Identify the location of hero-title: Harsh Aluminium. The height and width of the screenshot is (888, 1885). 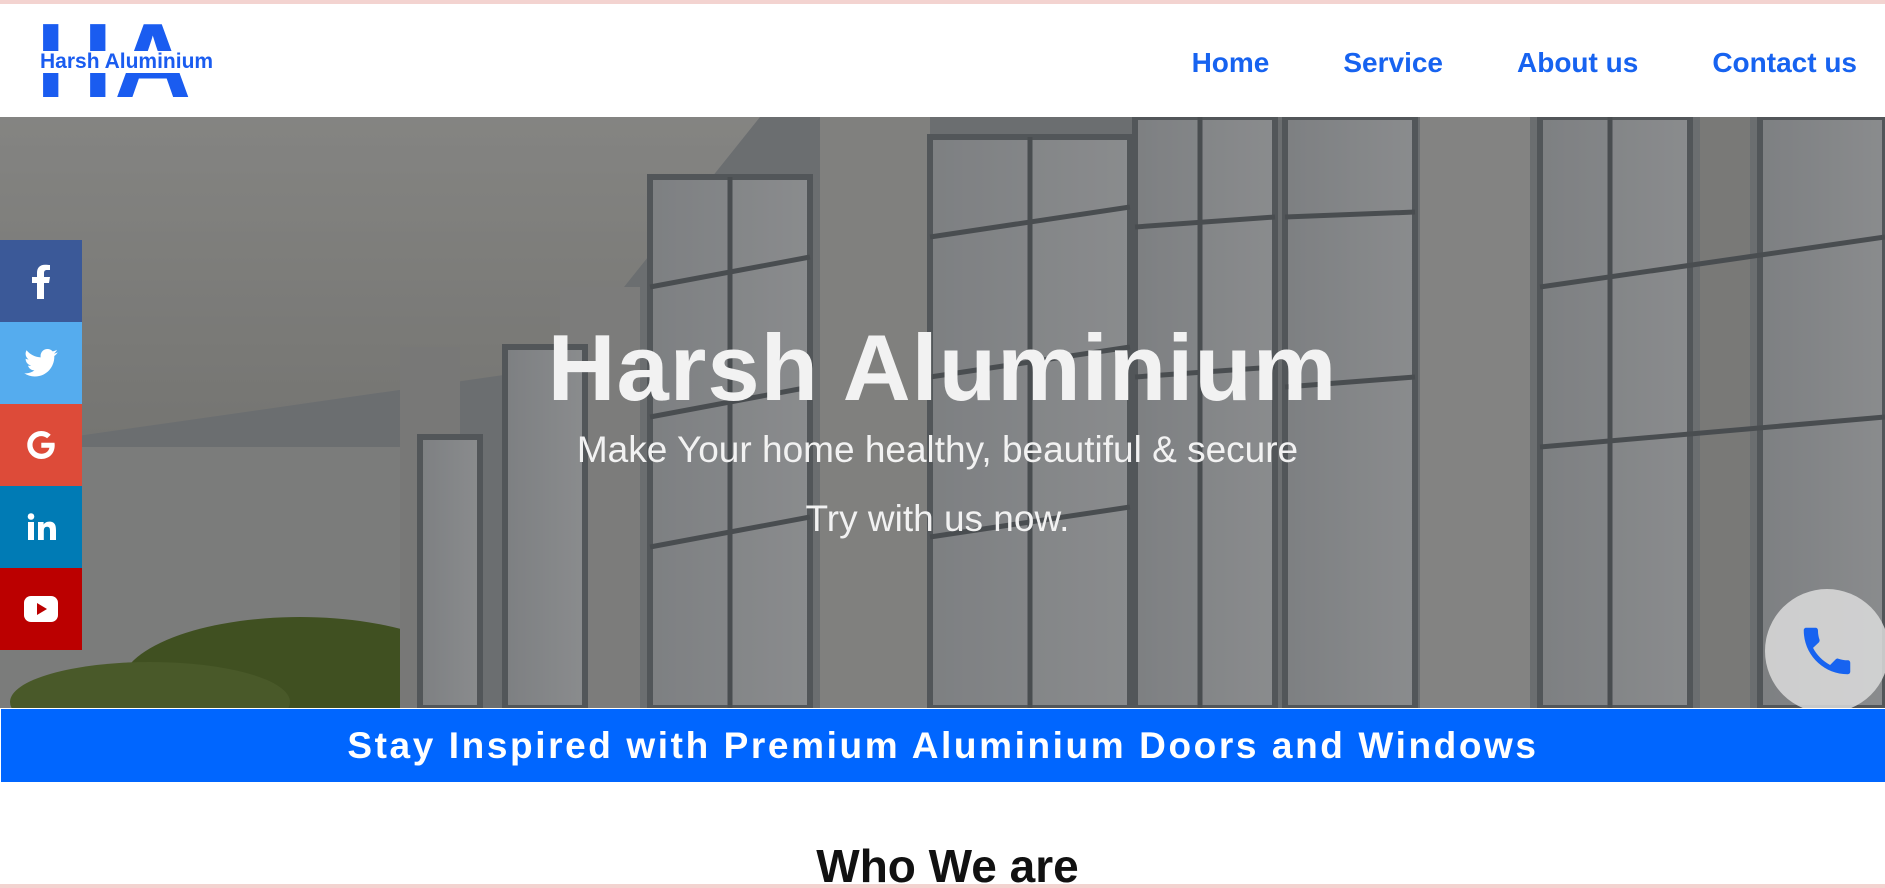
(942, 367).